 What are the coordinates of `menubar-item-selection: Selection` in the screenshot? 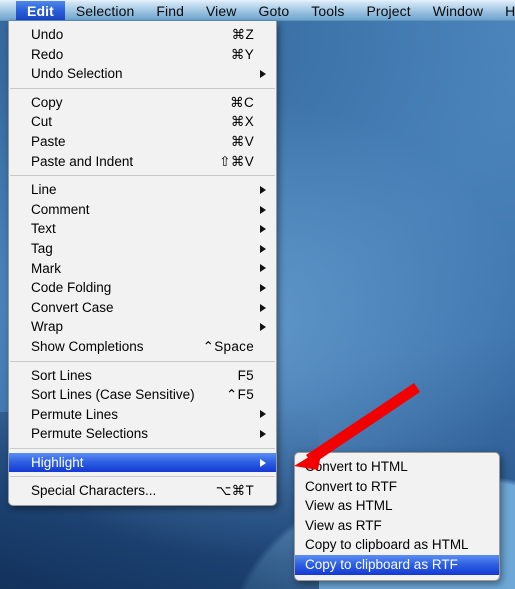 It's located at (105, 10).